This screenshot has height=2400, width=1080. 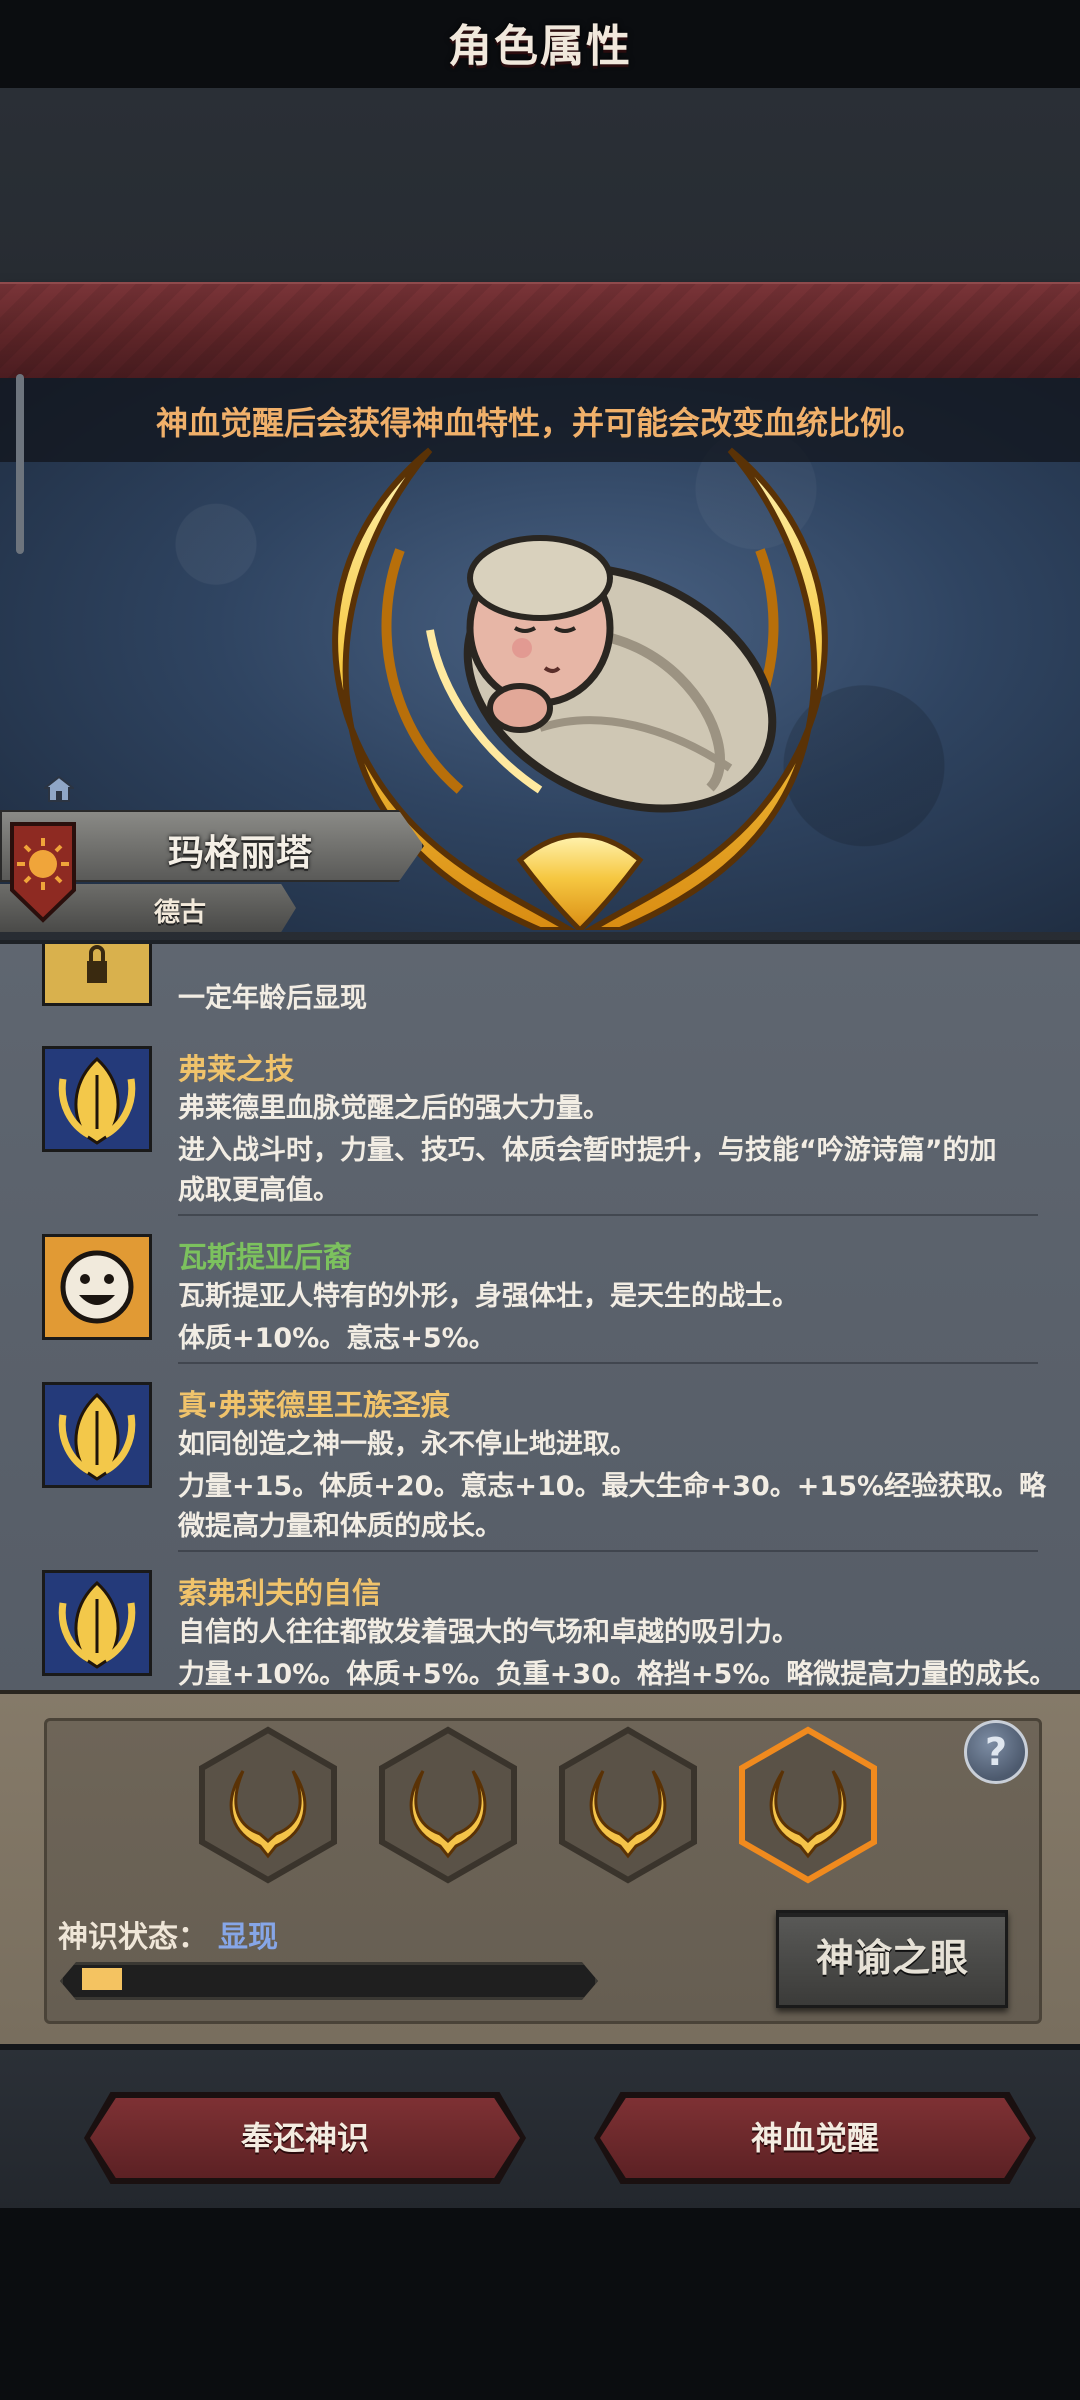 I want to click on trait-desc: 自信的人往往都散发着强大的气场和卓越的吸引力。, so click(x=488, y=1632).